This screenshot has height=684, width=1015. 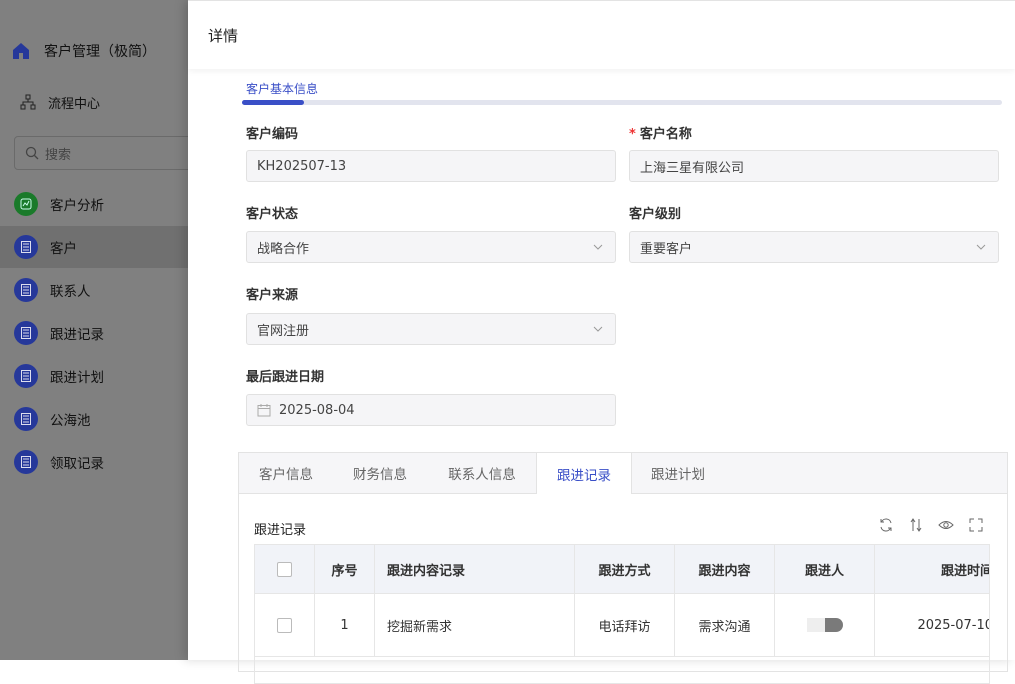 What do you see at coordinates (74, 104) in the screenshot?
I see `flow-center-label: 流程中心` at bounding box center [74, 104].